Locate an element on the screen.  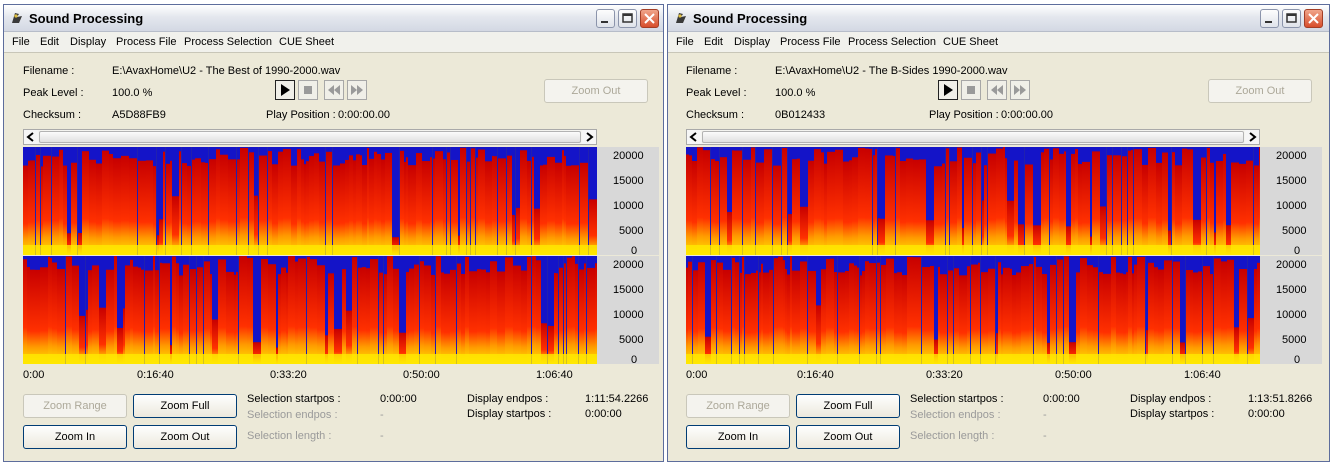
checksum-value: A5D88FB9 is located at coordinates (139, 115).